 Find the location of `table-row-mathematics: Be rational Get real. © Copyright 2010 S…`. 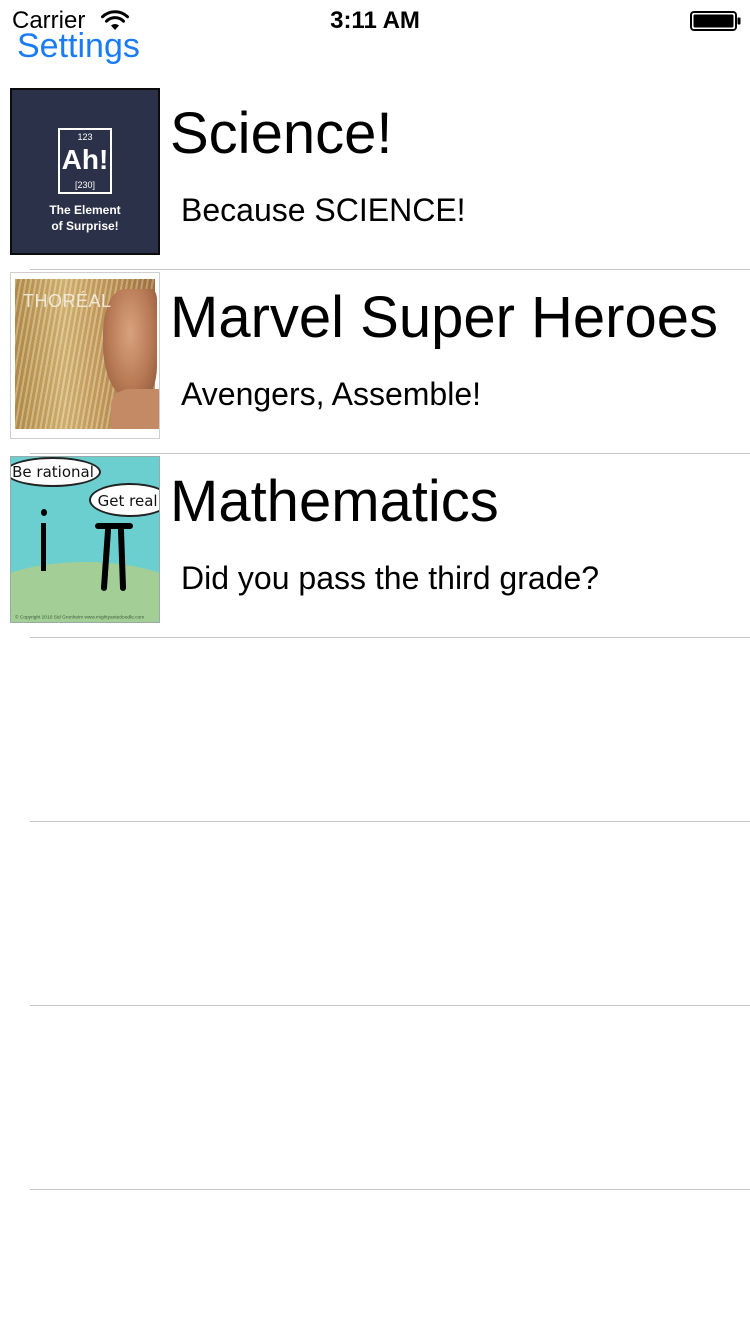

table-row-mathematics: Be rational Get real. © Copyright 2010 S… is located at coordinates (375, 546).